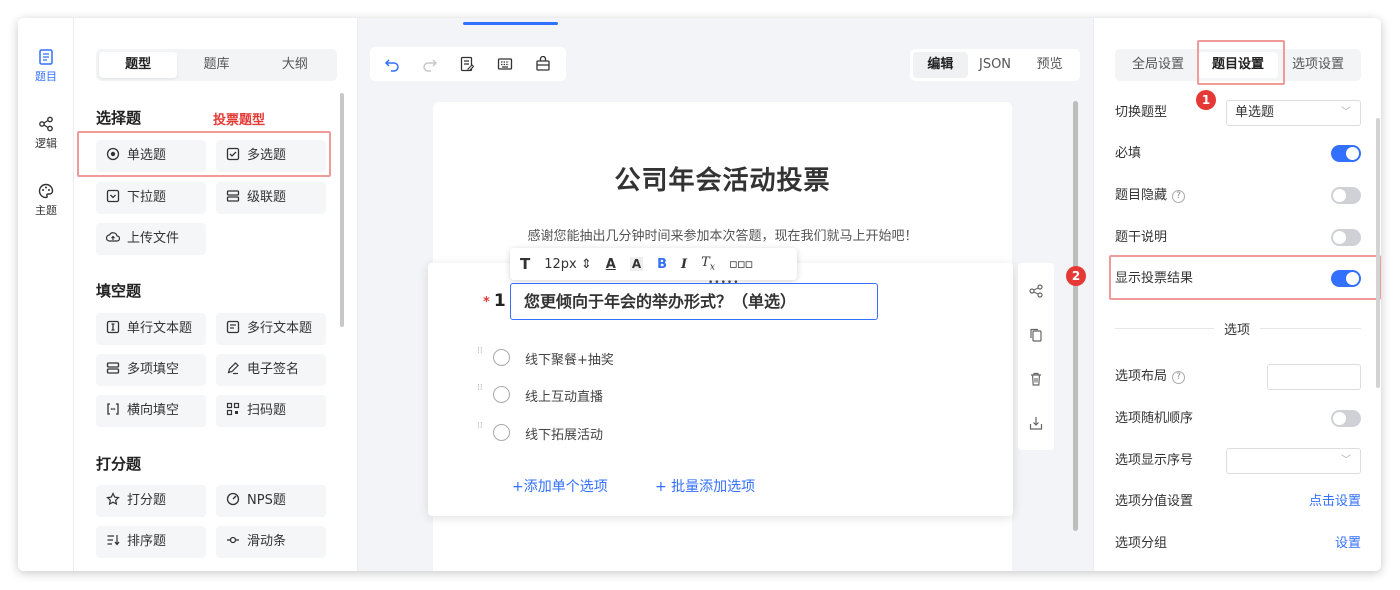  I want to click on score-settings-link: 点击设置, so click(1335, 502).